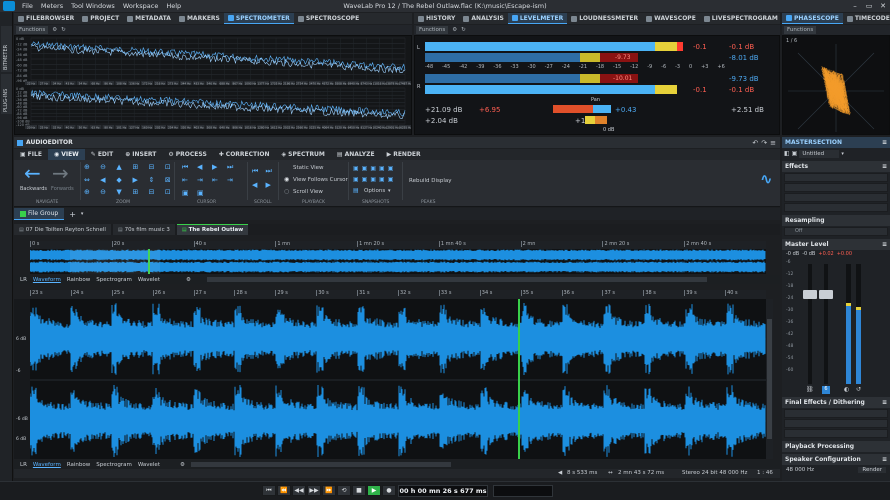  Describe the element at coordinates (443, 491) in the screenshot. I see `time-display: 00 h 00 mn 26 s 677 ms` at that location.